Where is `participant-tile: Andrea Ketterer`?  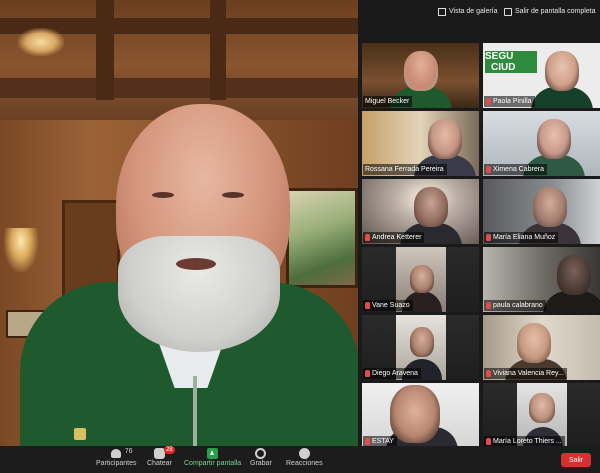 participant-tile: Andrea Ketterer is located at coordinates (420, 211).